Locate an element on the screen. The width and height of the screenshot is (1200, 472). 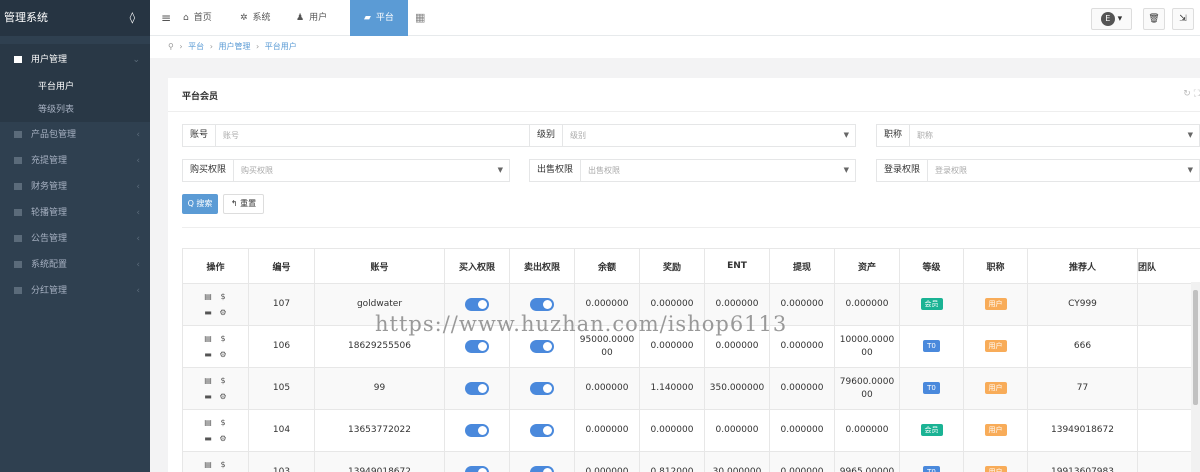
login-select: 登录权限 ▼ is located at coordinates (1063, 170).